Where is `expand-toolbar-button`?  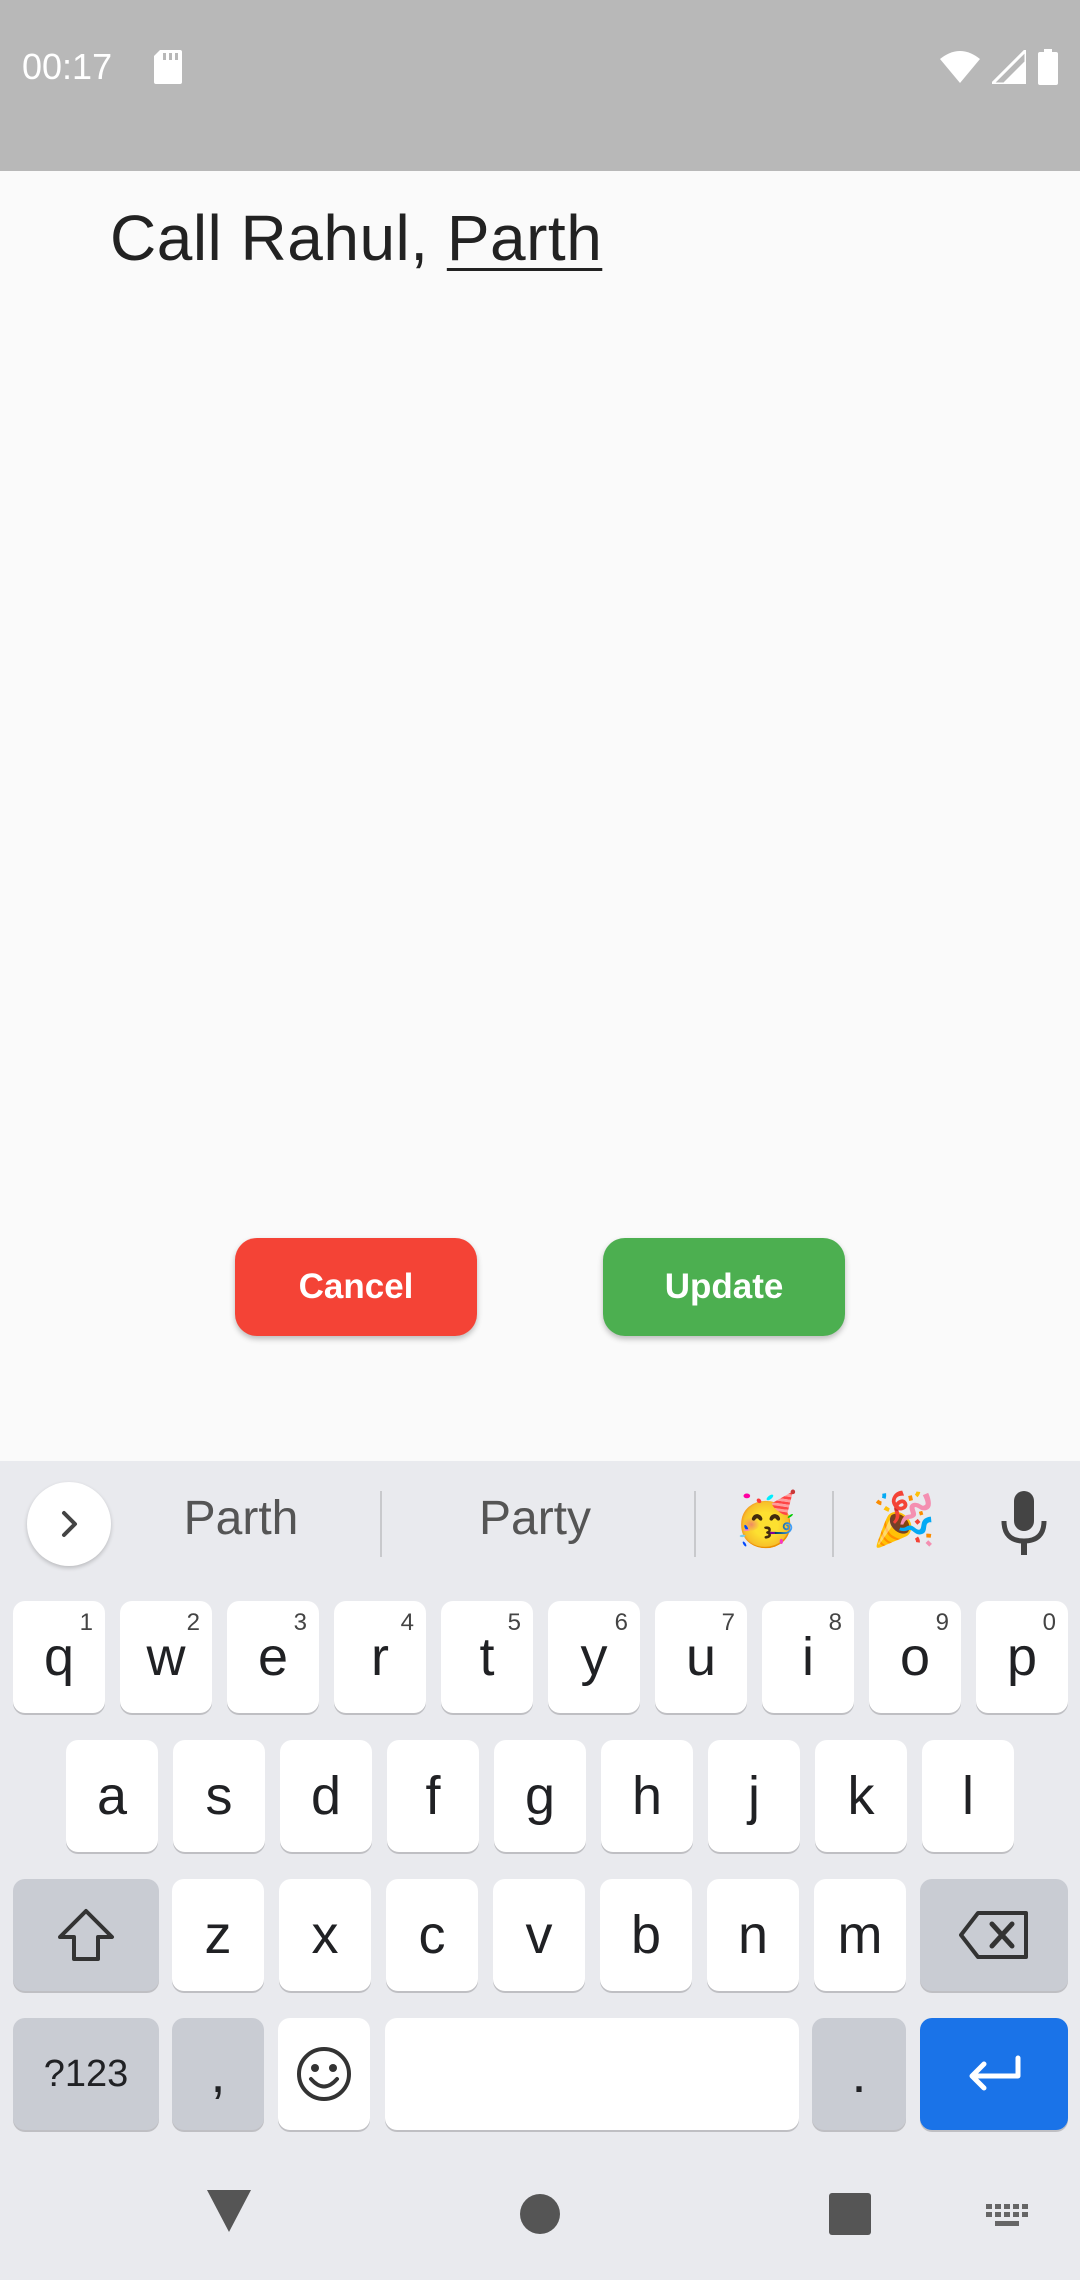
expand-toolbar-button is located at coordinates (69, 1524).